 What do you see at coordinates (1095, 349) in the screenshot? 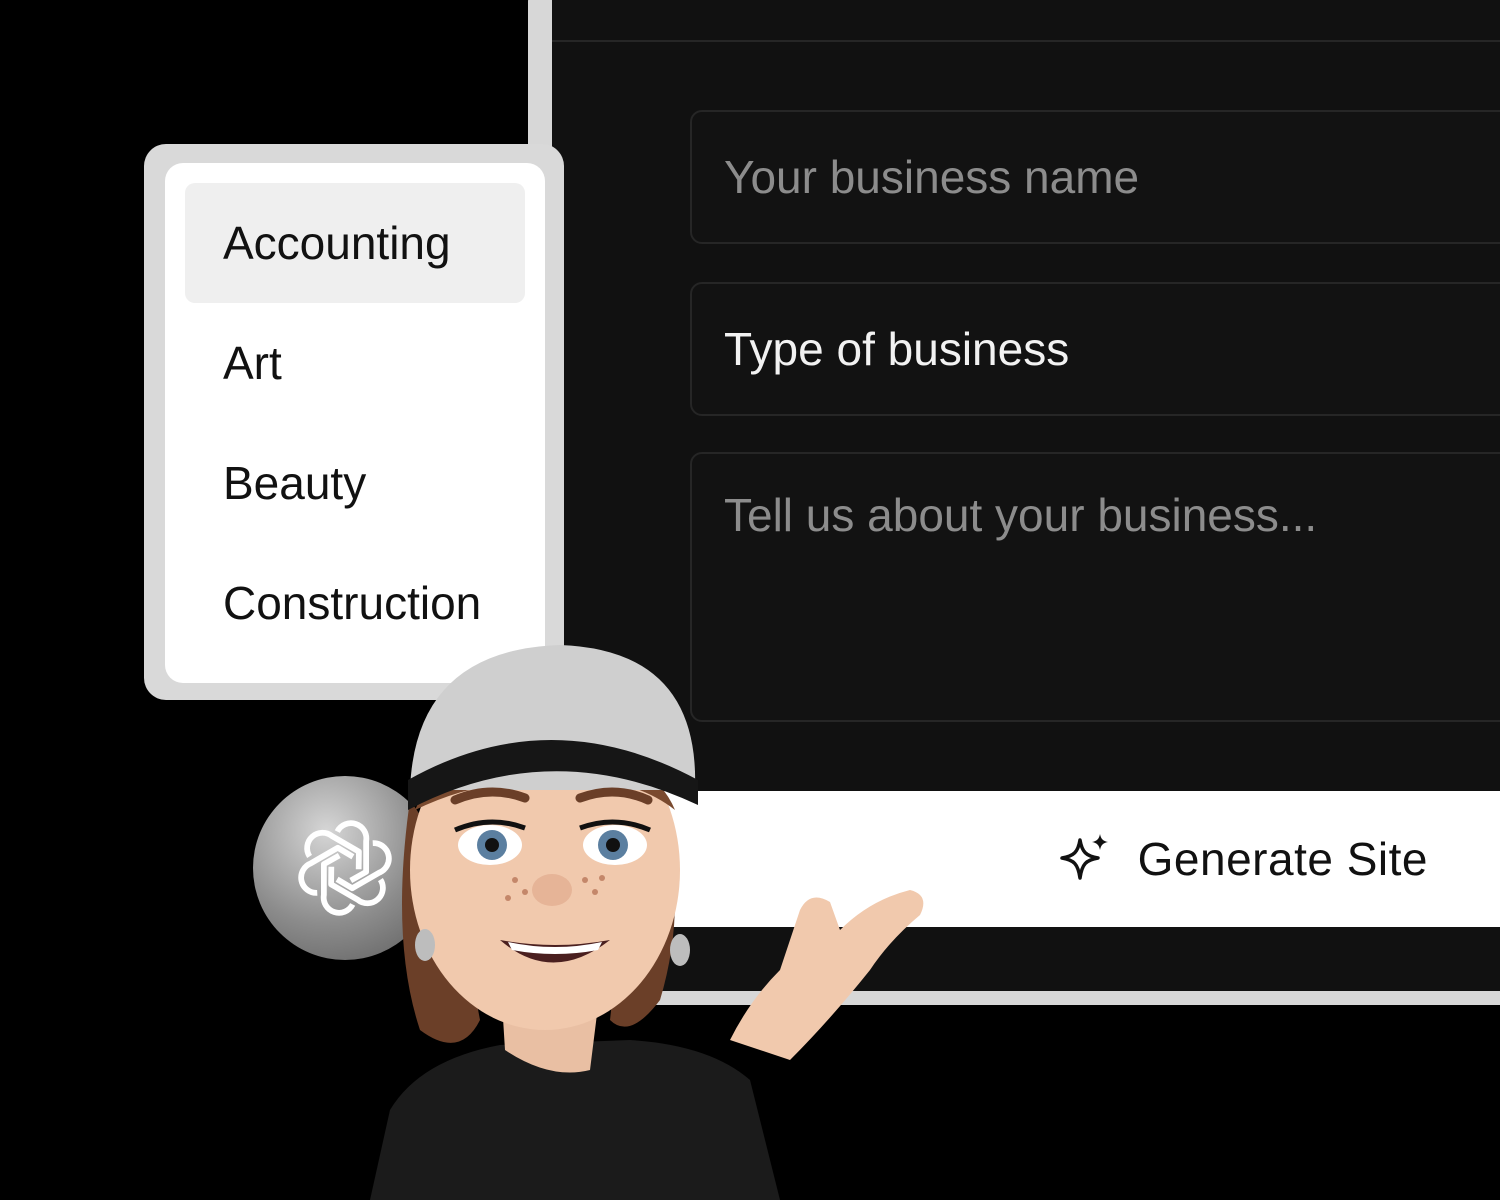
I see `business-type-select: Type of business` at bounding box center [1095, 349].